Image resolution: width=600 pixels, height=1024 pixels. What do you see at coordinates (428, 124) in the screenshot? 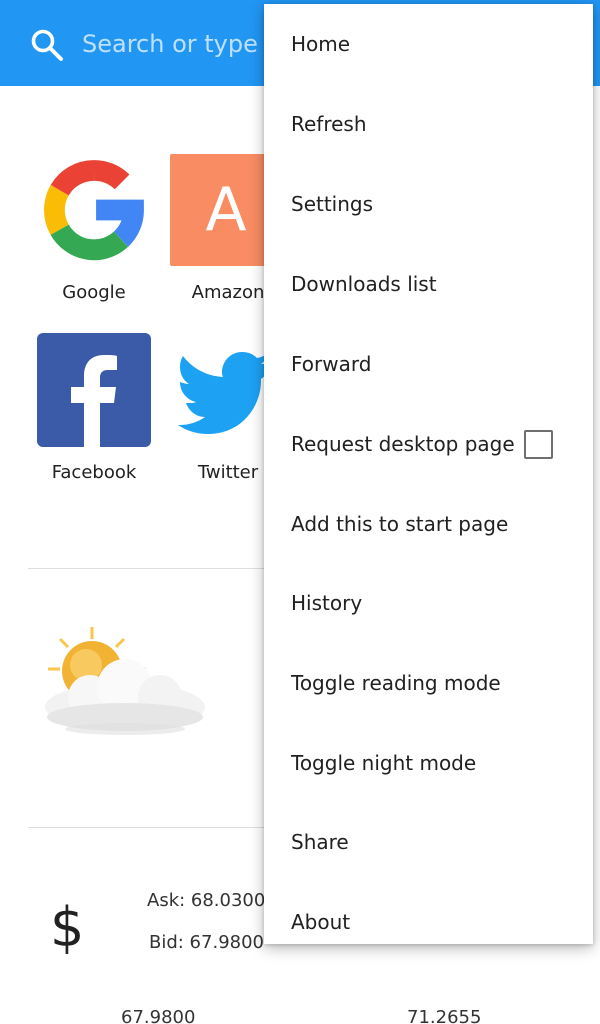
I see `menu-item-refresh: Refresh` at bounding box center [428, 124].